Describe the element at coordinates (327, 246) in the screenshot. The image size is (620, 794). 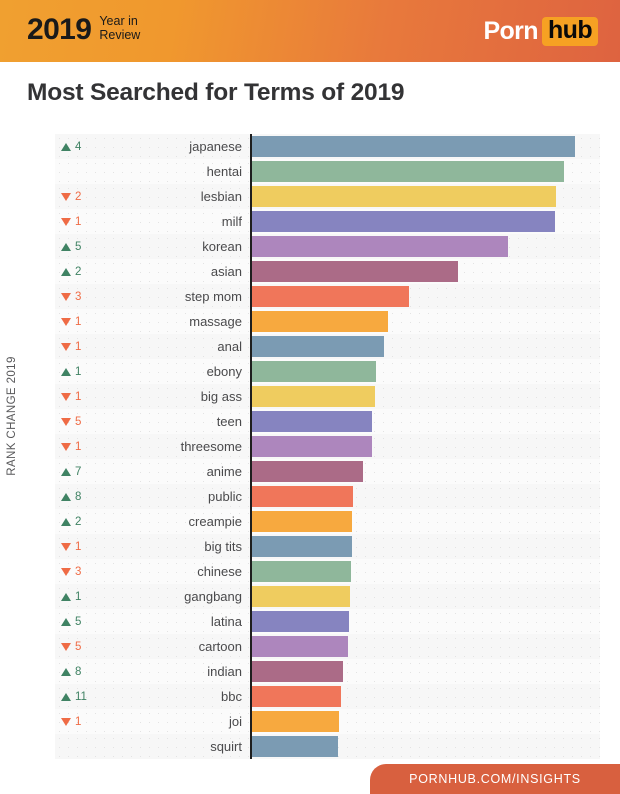
I see `table-row: 5 korean` at that location.